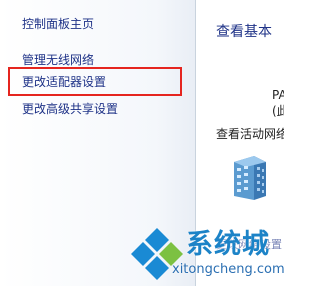 The width and height of the screenshot is (320, 286). What do you see at coordinates (278, 111) in the screenshot?
I see `network-note-partial: (此` at bounding box center [278, 111].